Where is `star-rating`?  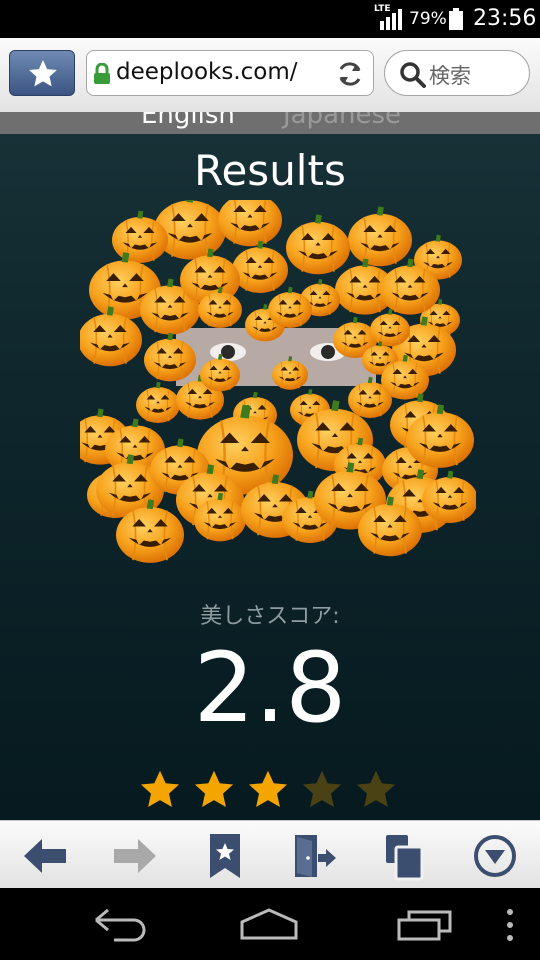
star-rating is located at coordinates (273, 790).